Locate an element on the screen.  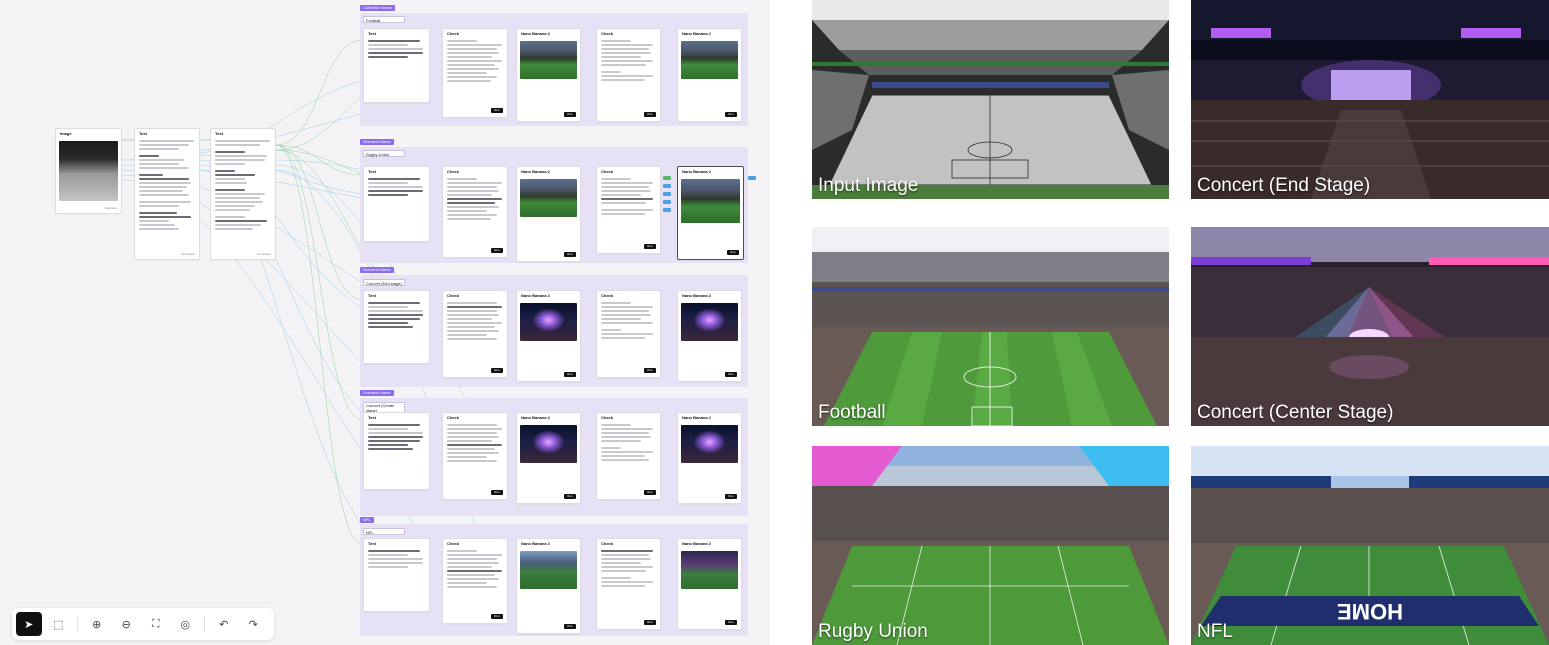
prompt-text-node-2: Text Generated is located at coordinates (243, 194).